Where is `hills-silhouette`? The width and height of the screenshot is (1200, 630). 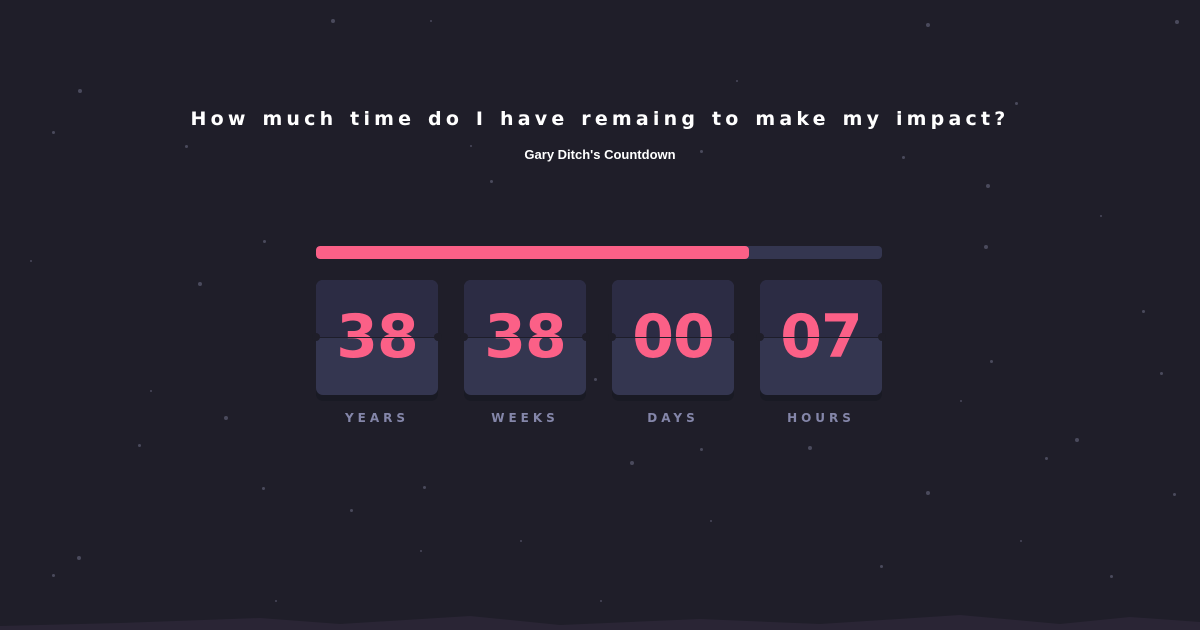
hills-silhouette is located at coordinates (600, 622).